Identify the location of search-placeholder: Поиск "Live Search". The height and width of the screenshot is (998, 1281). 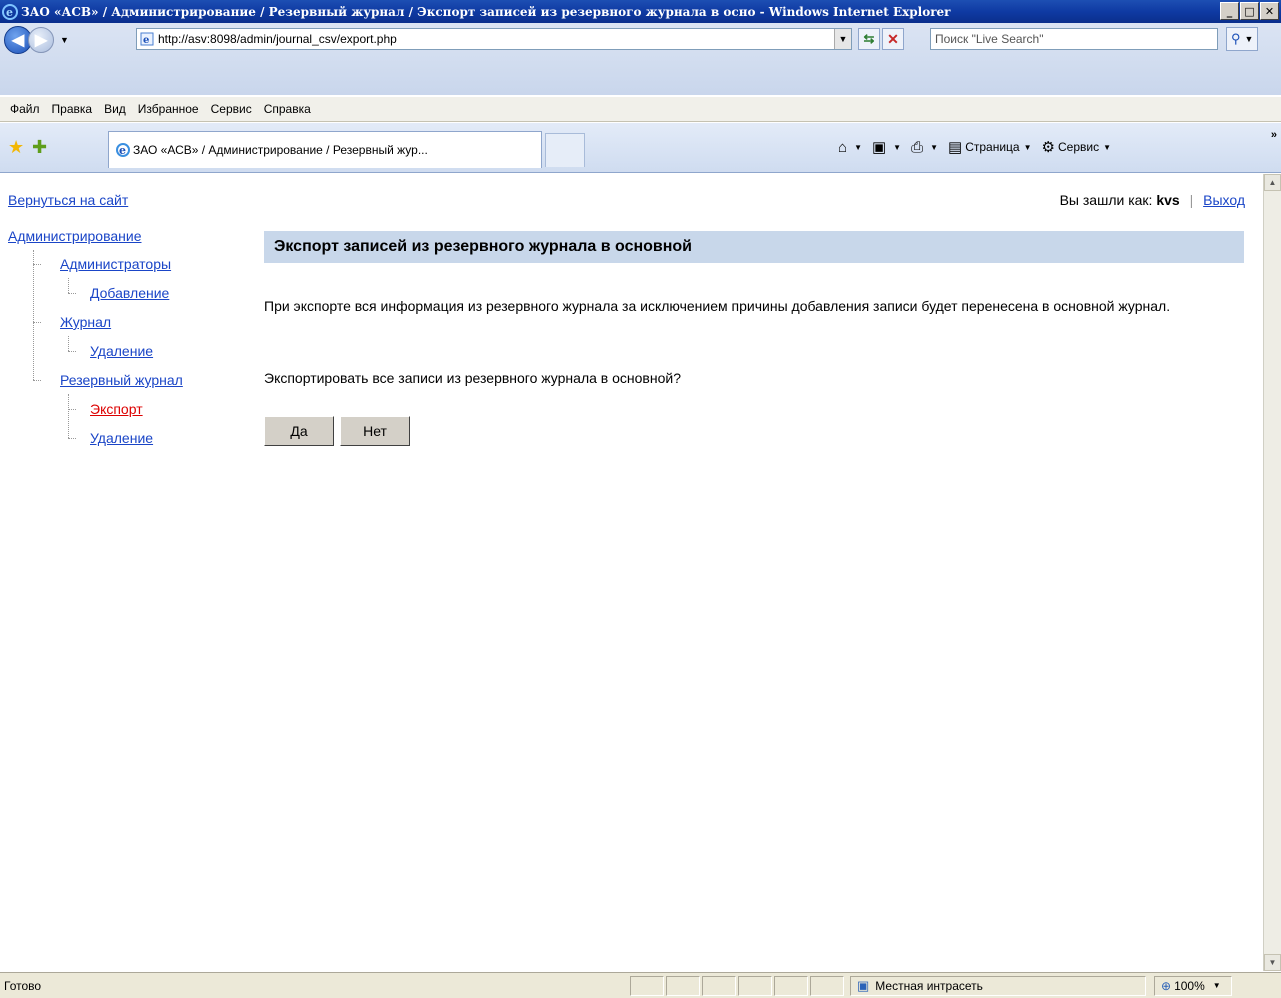
(989, 39).